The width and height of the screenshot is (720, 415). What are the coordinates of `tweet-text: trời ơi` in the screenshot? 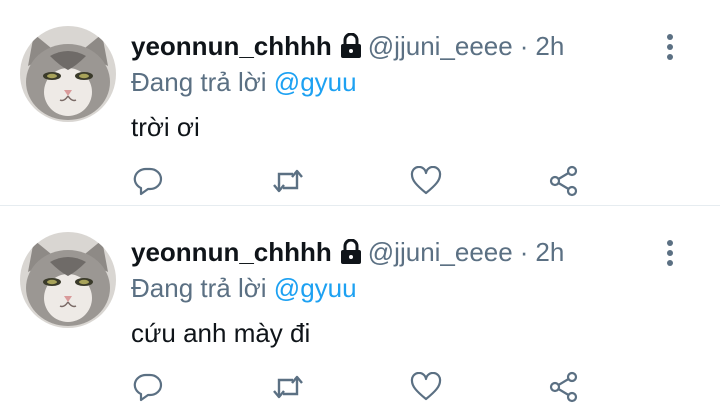 It's located at (165, 127).